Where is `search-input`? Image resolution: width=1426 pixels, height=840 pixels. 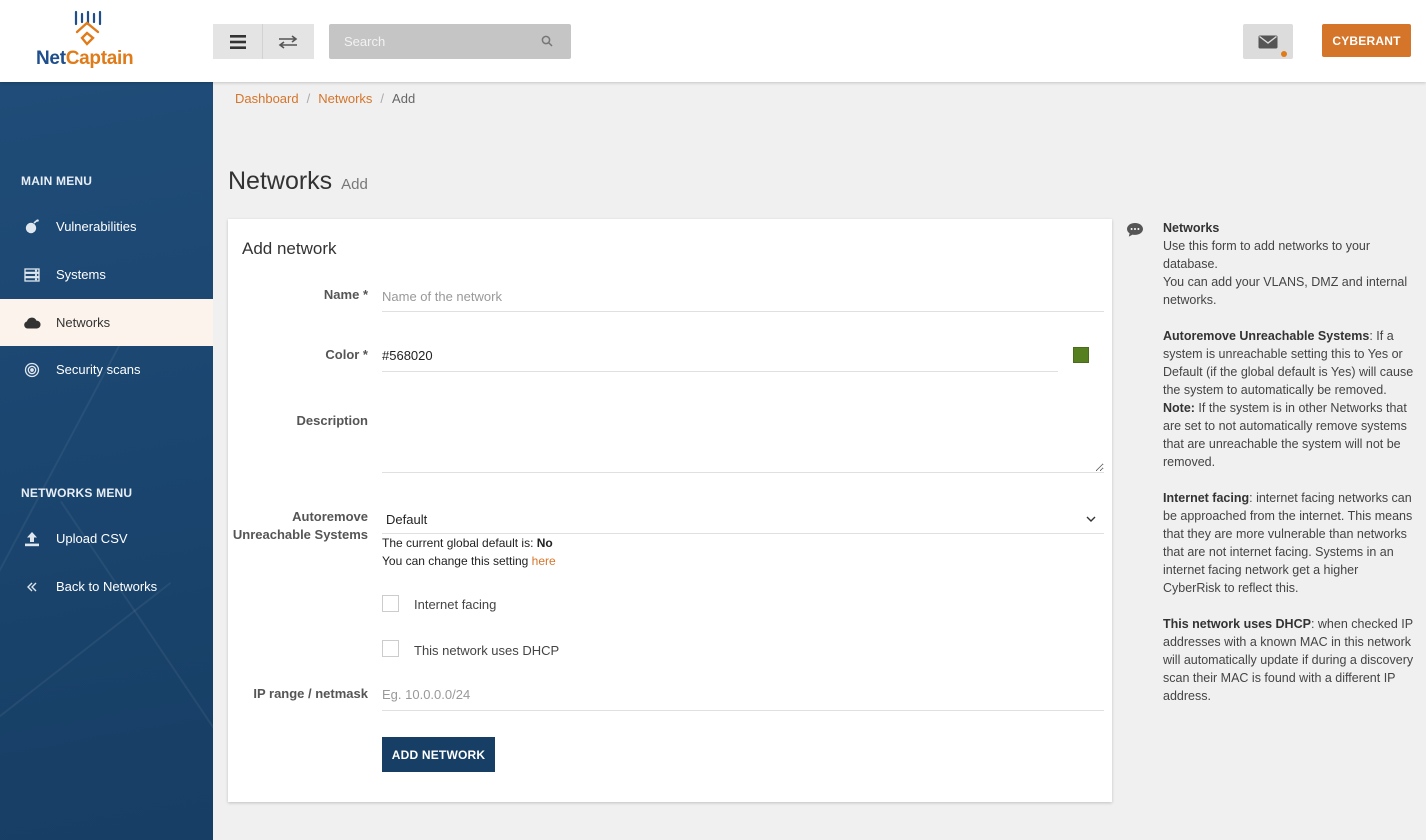
search-input is located at coordinates (434, 41).